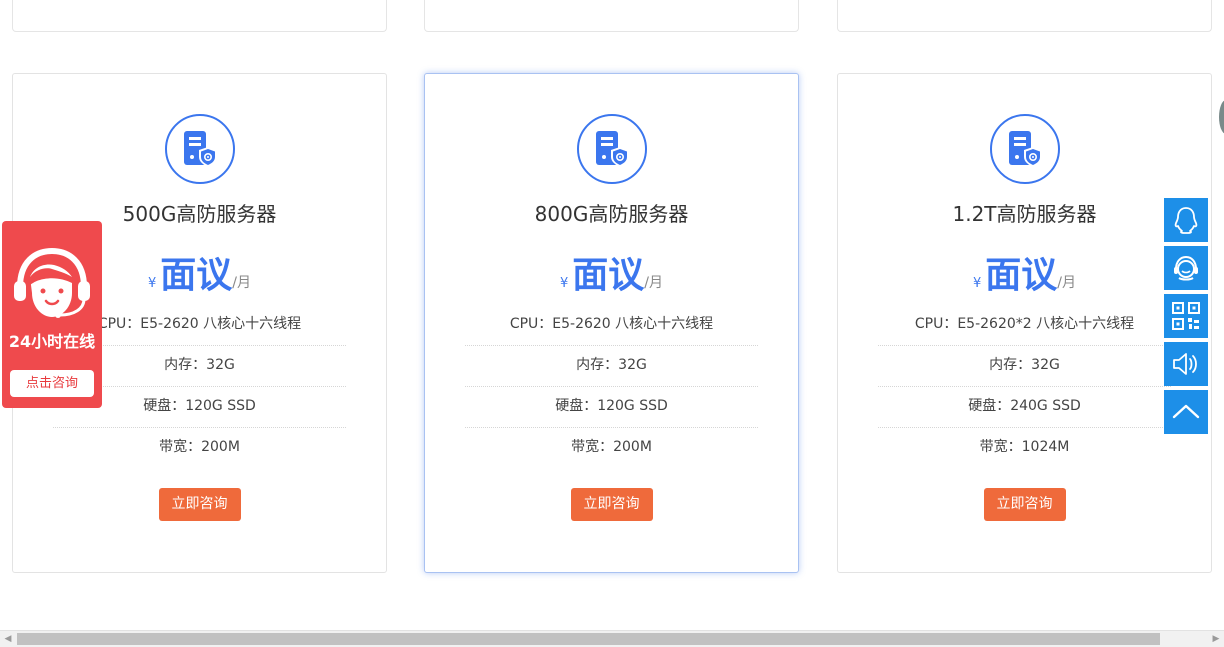  I want to click on qr-code-button, so click(1186, 316).